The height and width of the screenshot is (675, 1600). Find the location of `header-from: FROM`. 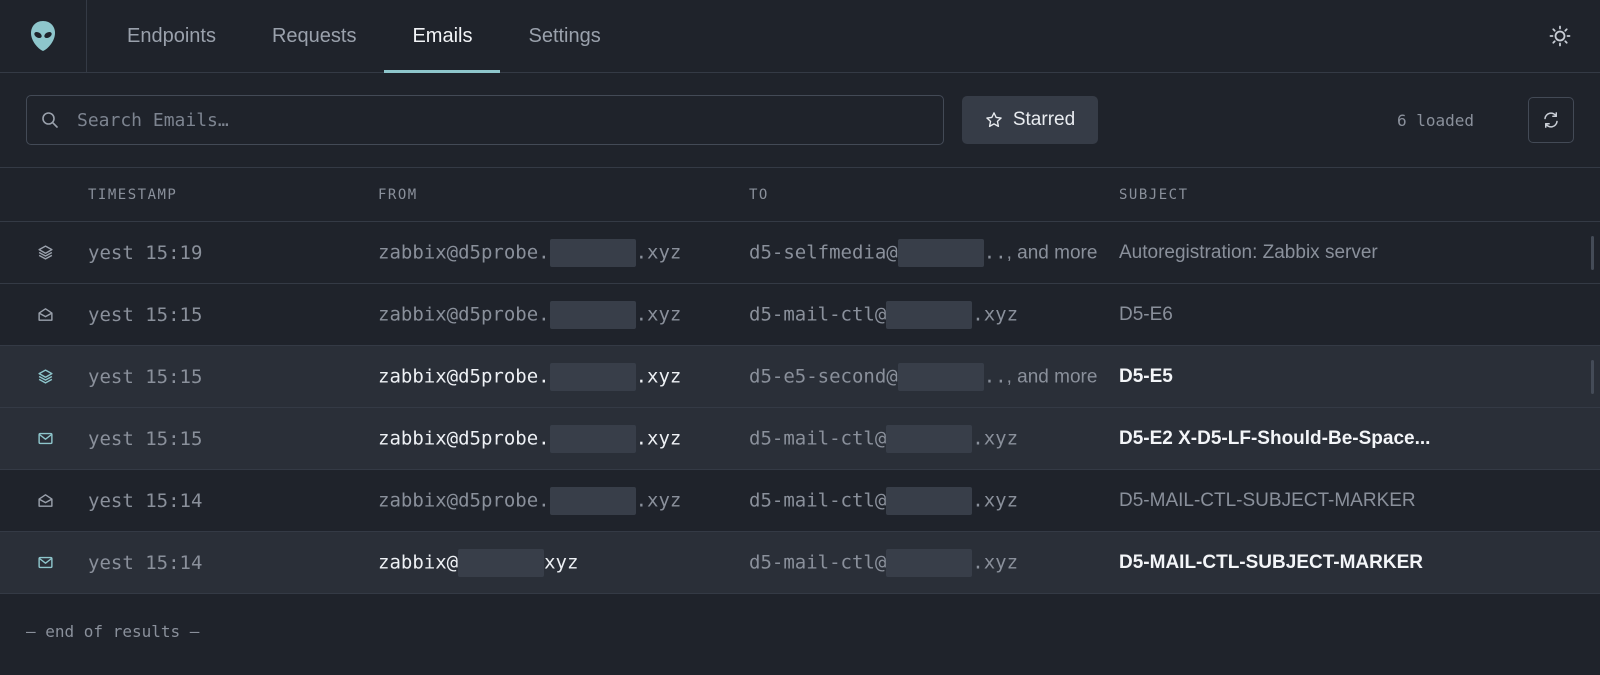

header-from: FROM is located at coordinates (563, 195).